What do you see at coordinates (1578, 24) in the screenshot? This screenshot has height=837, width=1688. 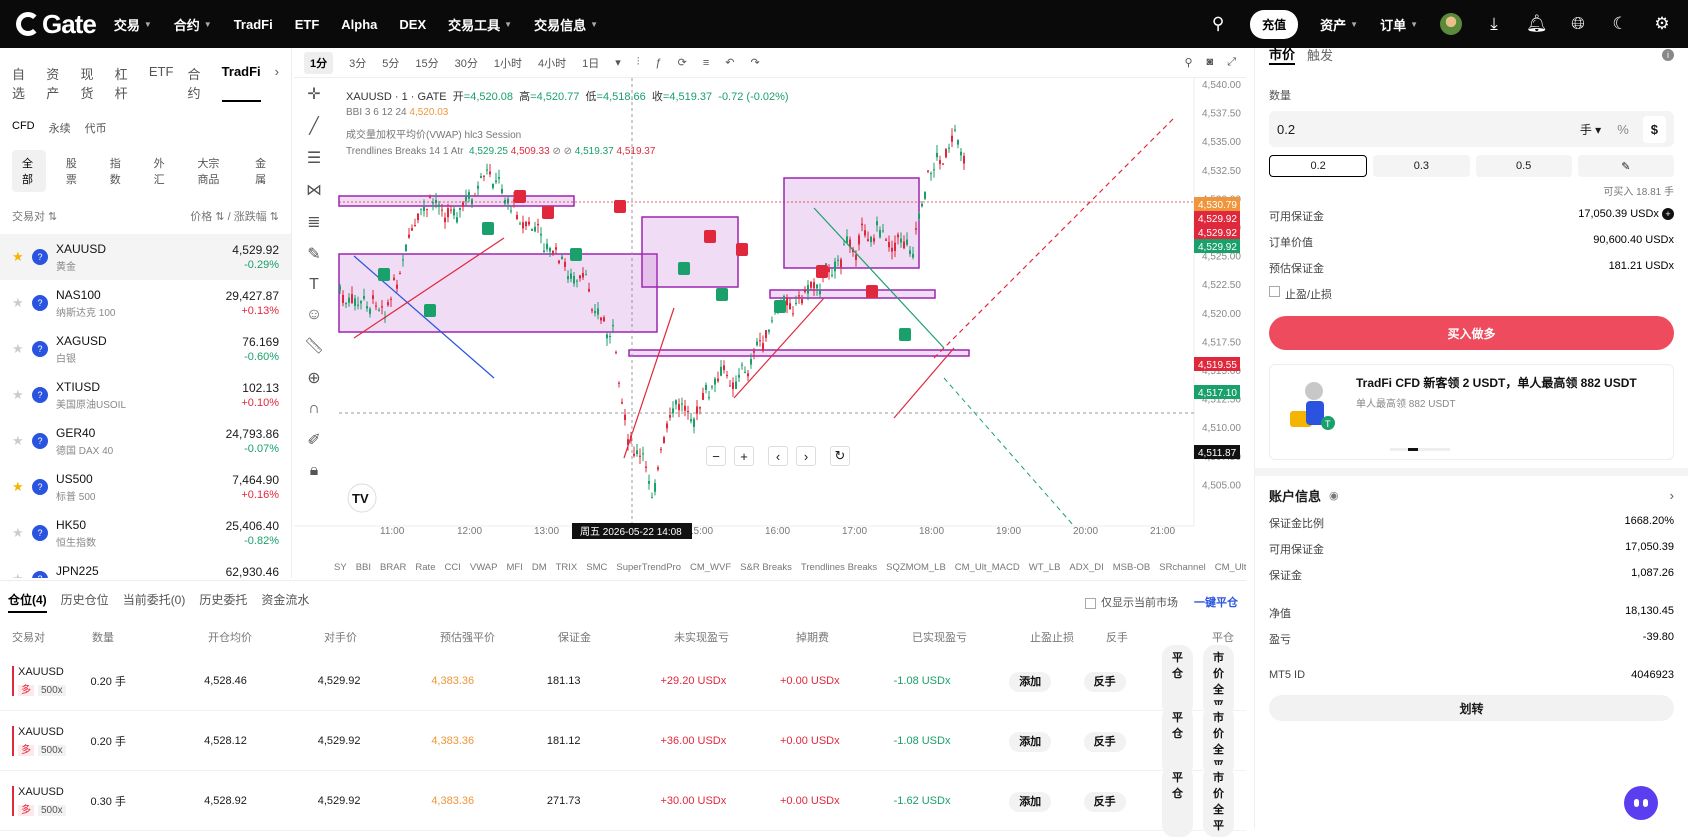 I see `globe-icon: 🌐︎` at bounding box center [1578, 24].